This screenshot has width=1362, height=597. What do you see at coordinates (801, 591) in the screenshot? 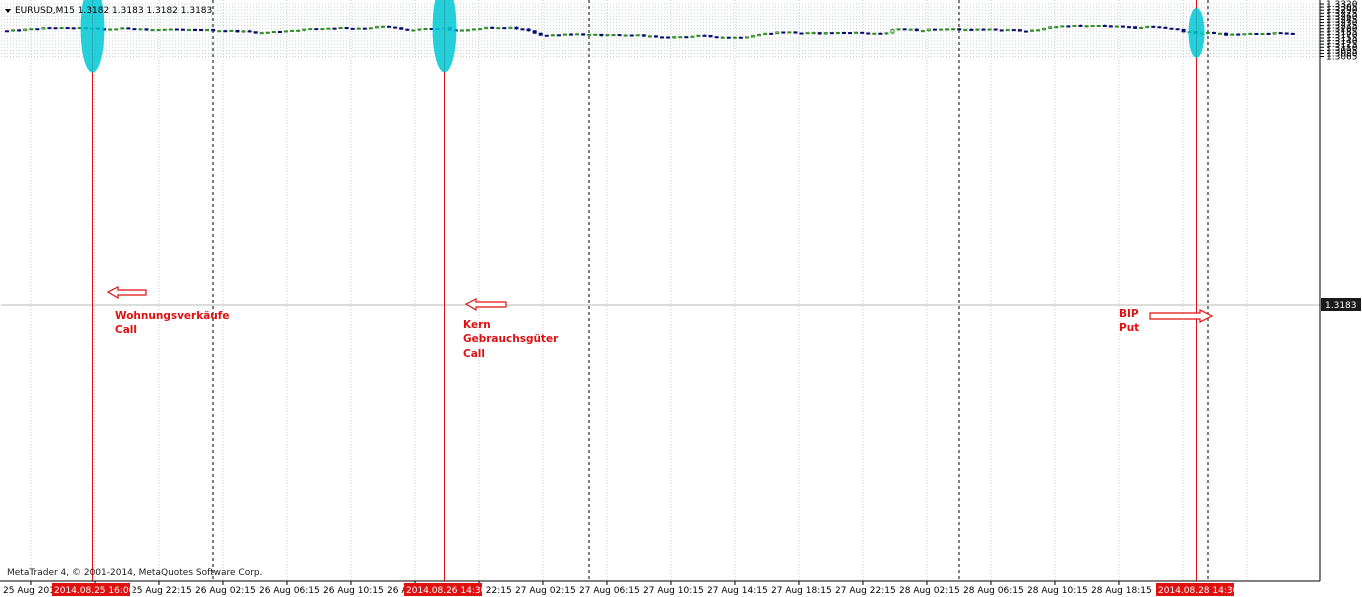
I see `time-label: 27 Aug 18:15` at bounding box center [801, 591].